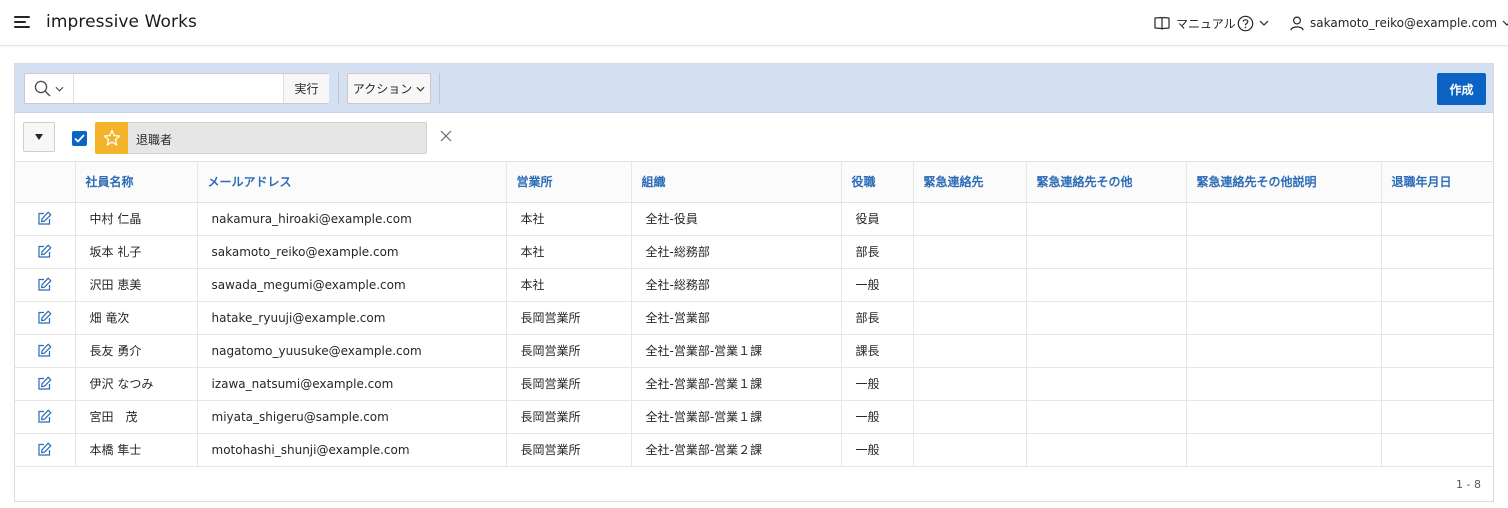 The image size is (1508, 508). I want to click on check-icon, so click(79, 138).